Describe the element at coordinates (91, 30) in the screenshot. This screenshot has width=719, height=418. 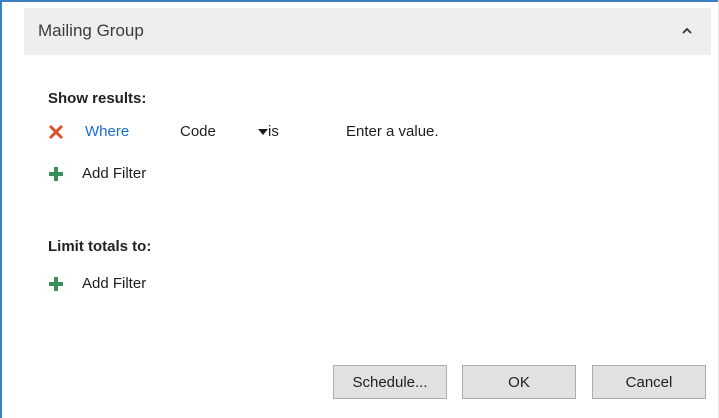
I see `section-title: Mailing Group` at that location.